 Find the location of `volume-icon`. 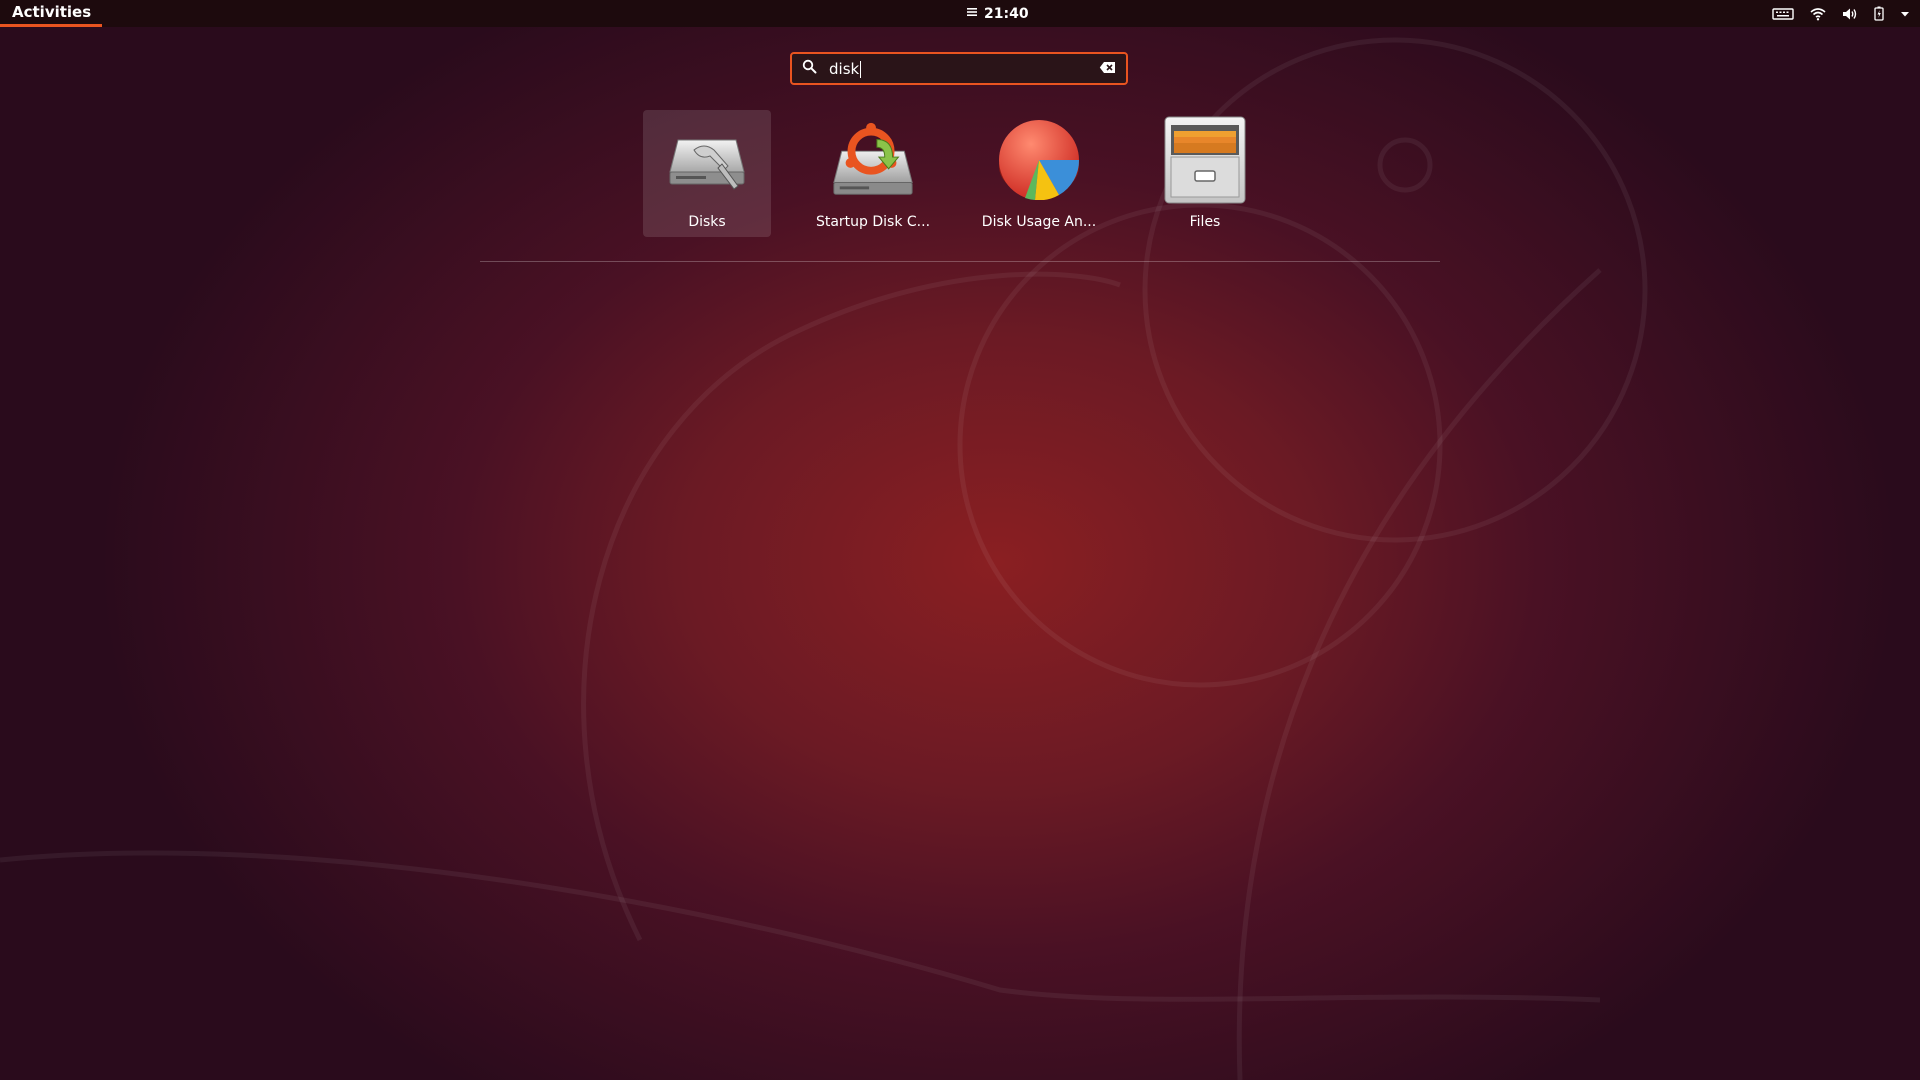

volume-icon is located at coordinates (1850, 14).